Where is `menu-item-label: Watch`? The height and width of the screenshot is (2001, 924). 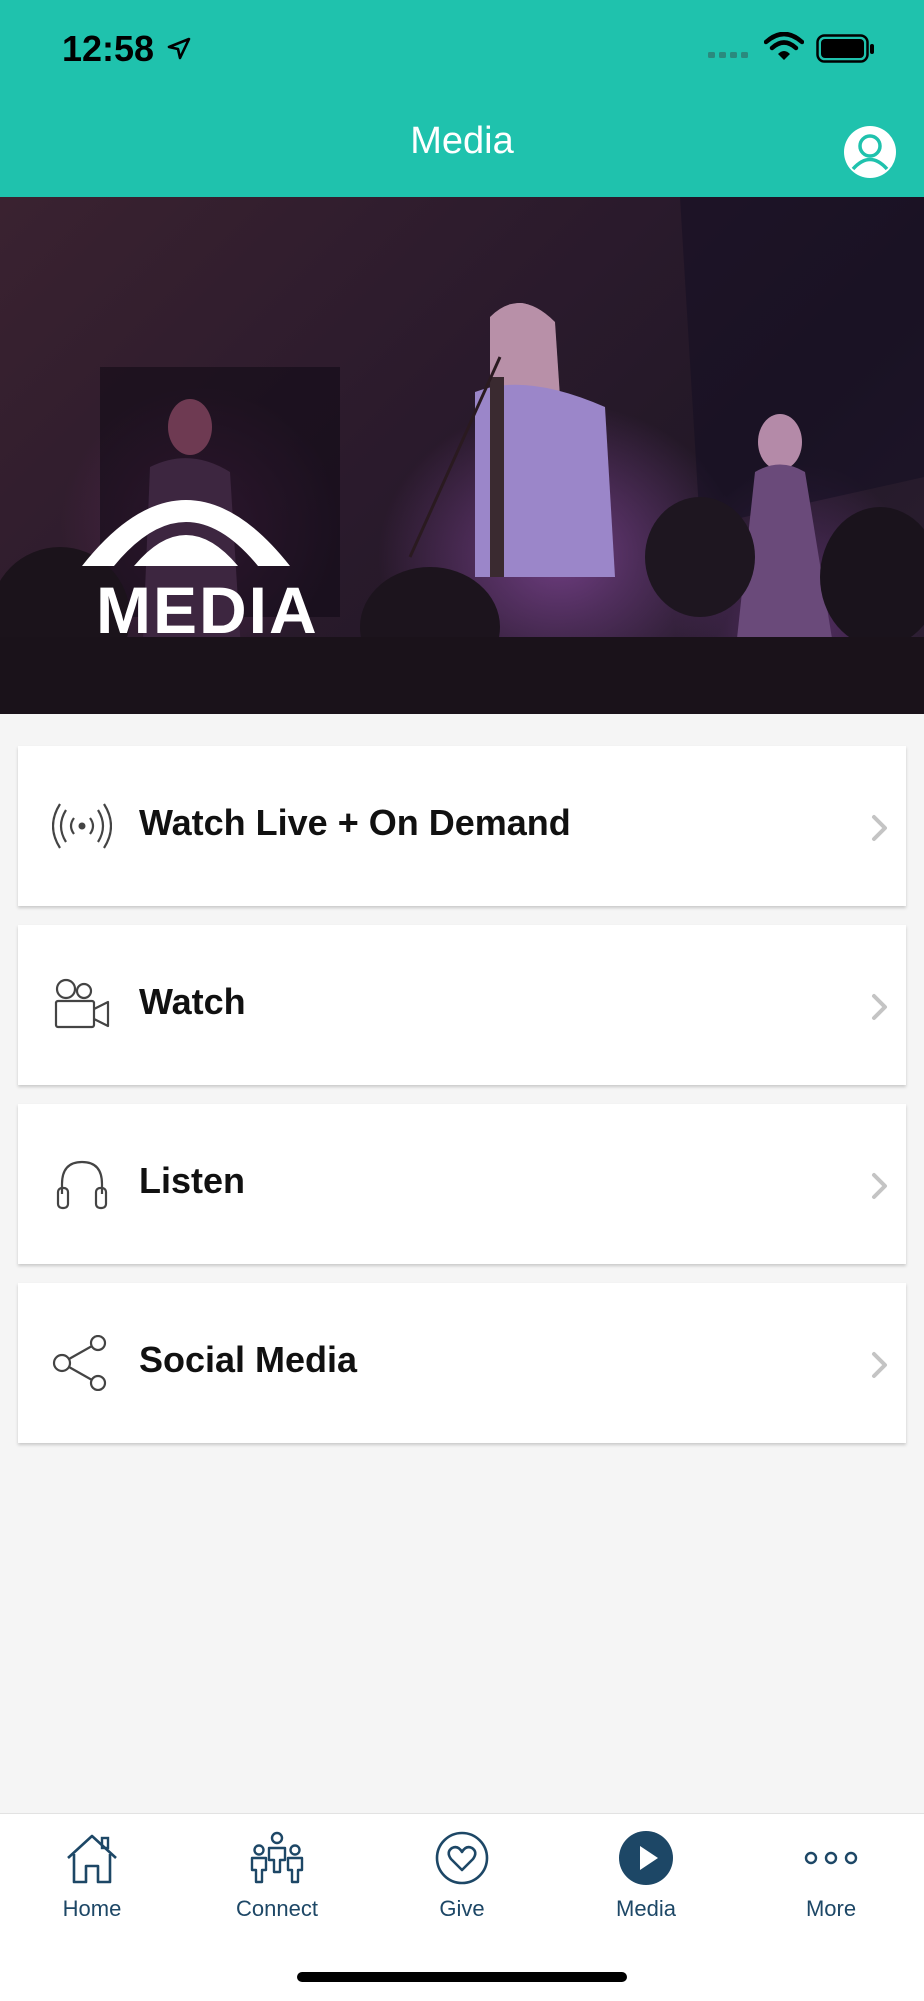
menu-item-label: Watch is located at coordinates (192, 1001).